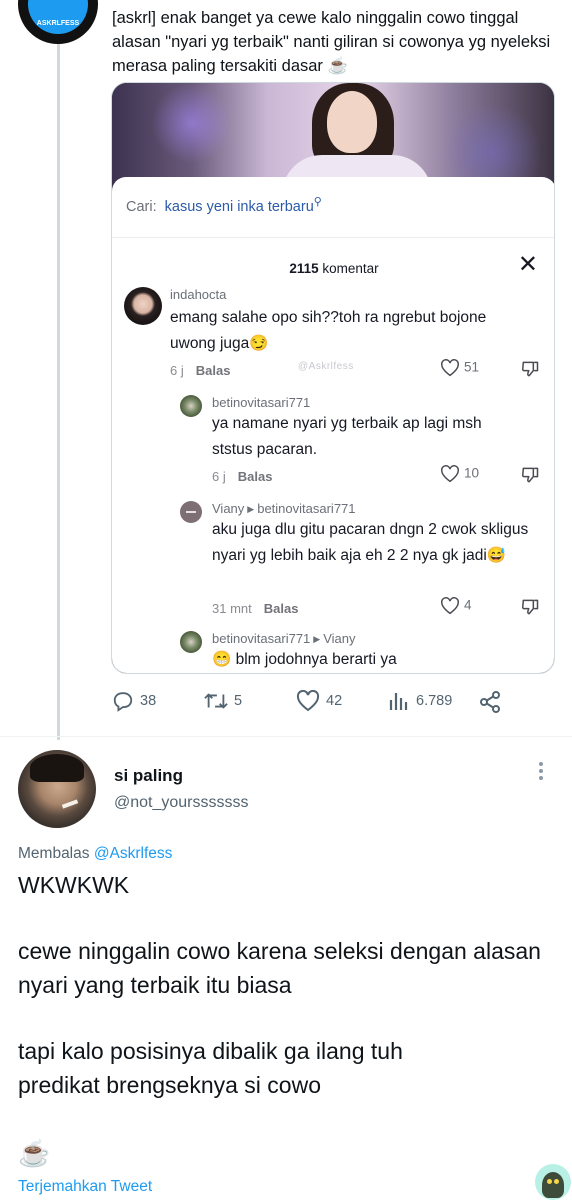  Describe the element at coordinates (181, 803) in the screenshot. I see `user-handle: @not_yoursssssss` at that location.